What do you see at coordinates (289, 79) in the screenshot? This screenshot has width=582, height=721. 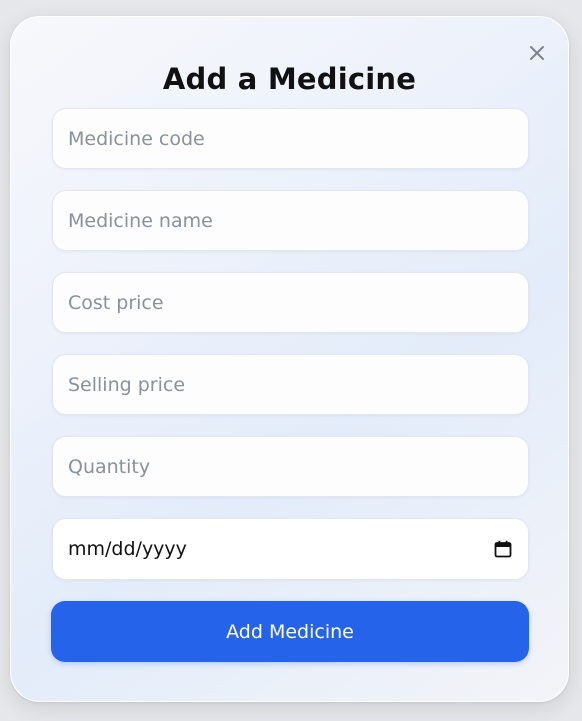 I see `dialog-title: Add a Medicine` at bounding box center [289, 79].